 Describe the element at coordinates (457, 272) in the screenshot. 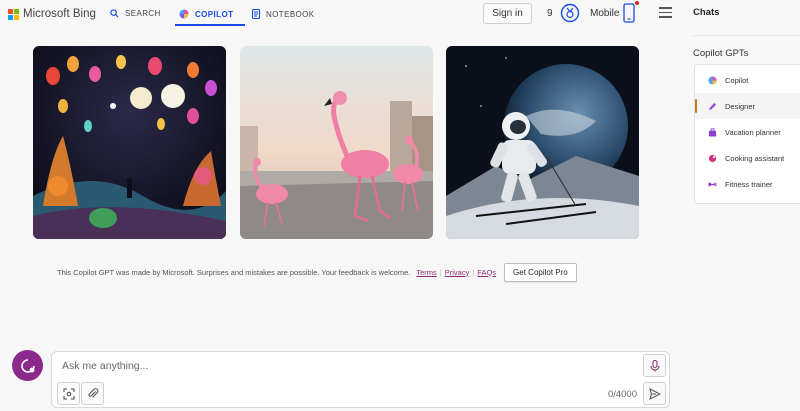

I see `privacy-link: Privacy` at that location.